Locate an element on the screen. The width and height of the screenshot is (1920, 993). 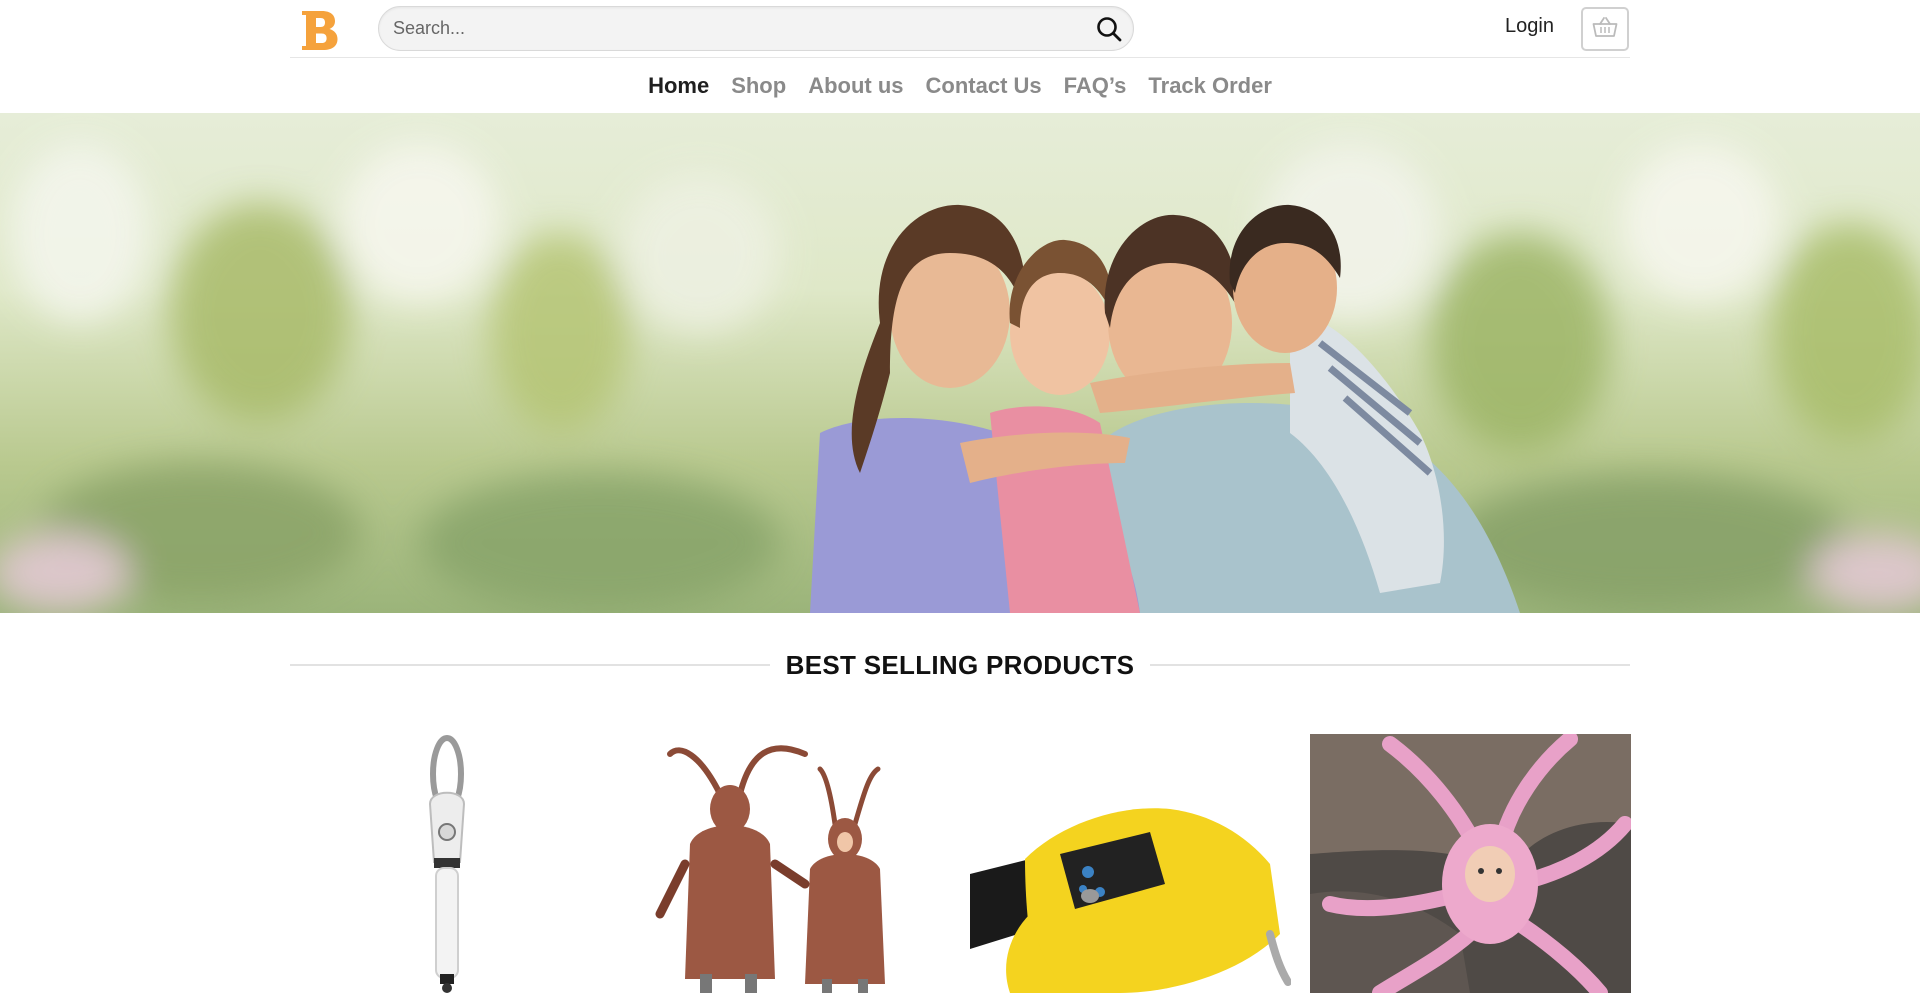
cart-button is located at coordinates (1605, 29).